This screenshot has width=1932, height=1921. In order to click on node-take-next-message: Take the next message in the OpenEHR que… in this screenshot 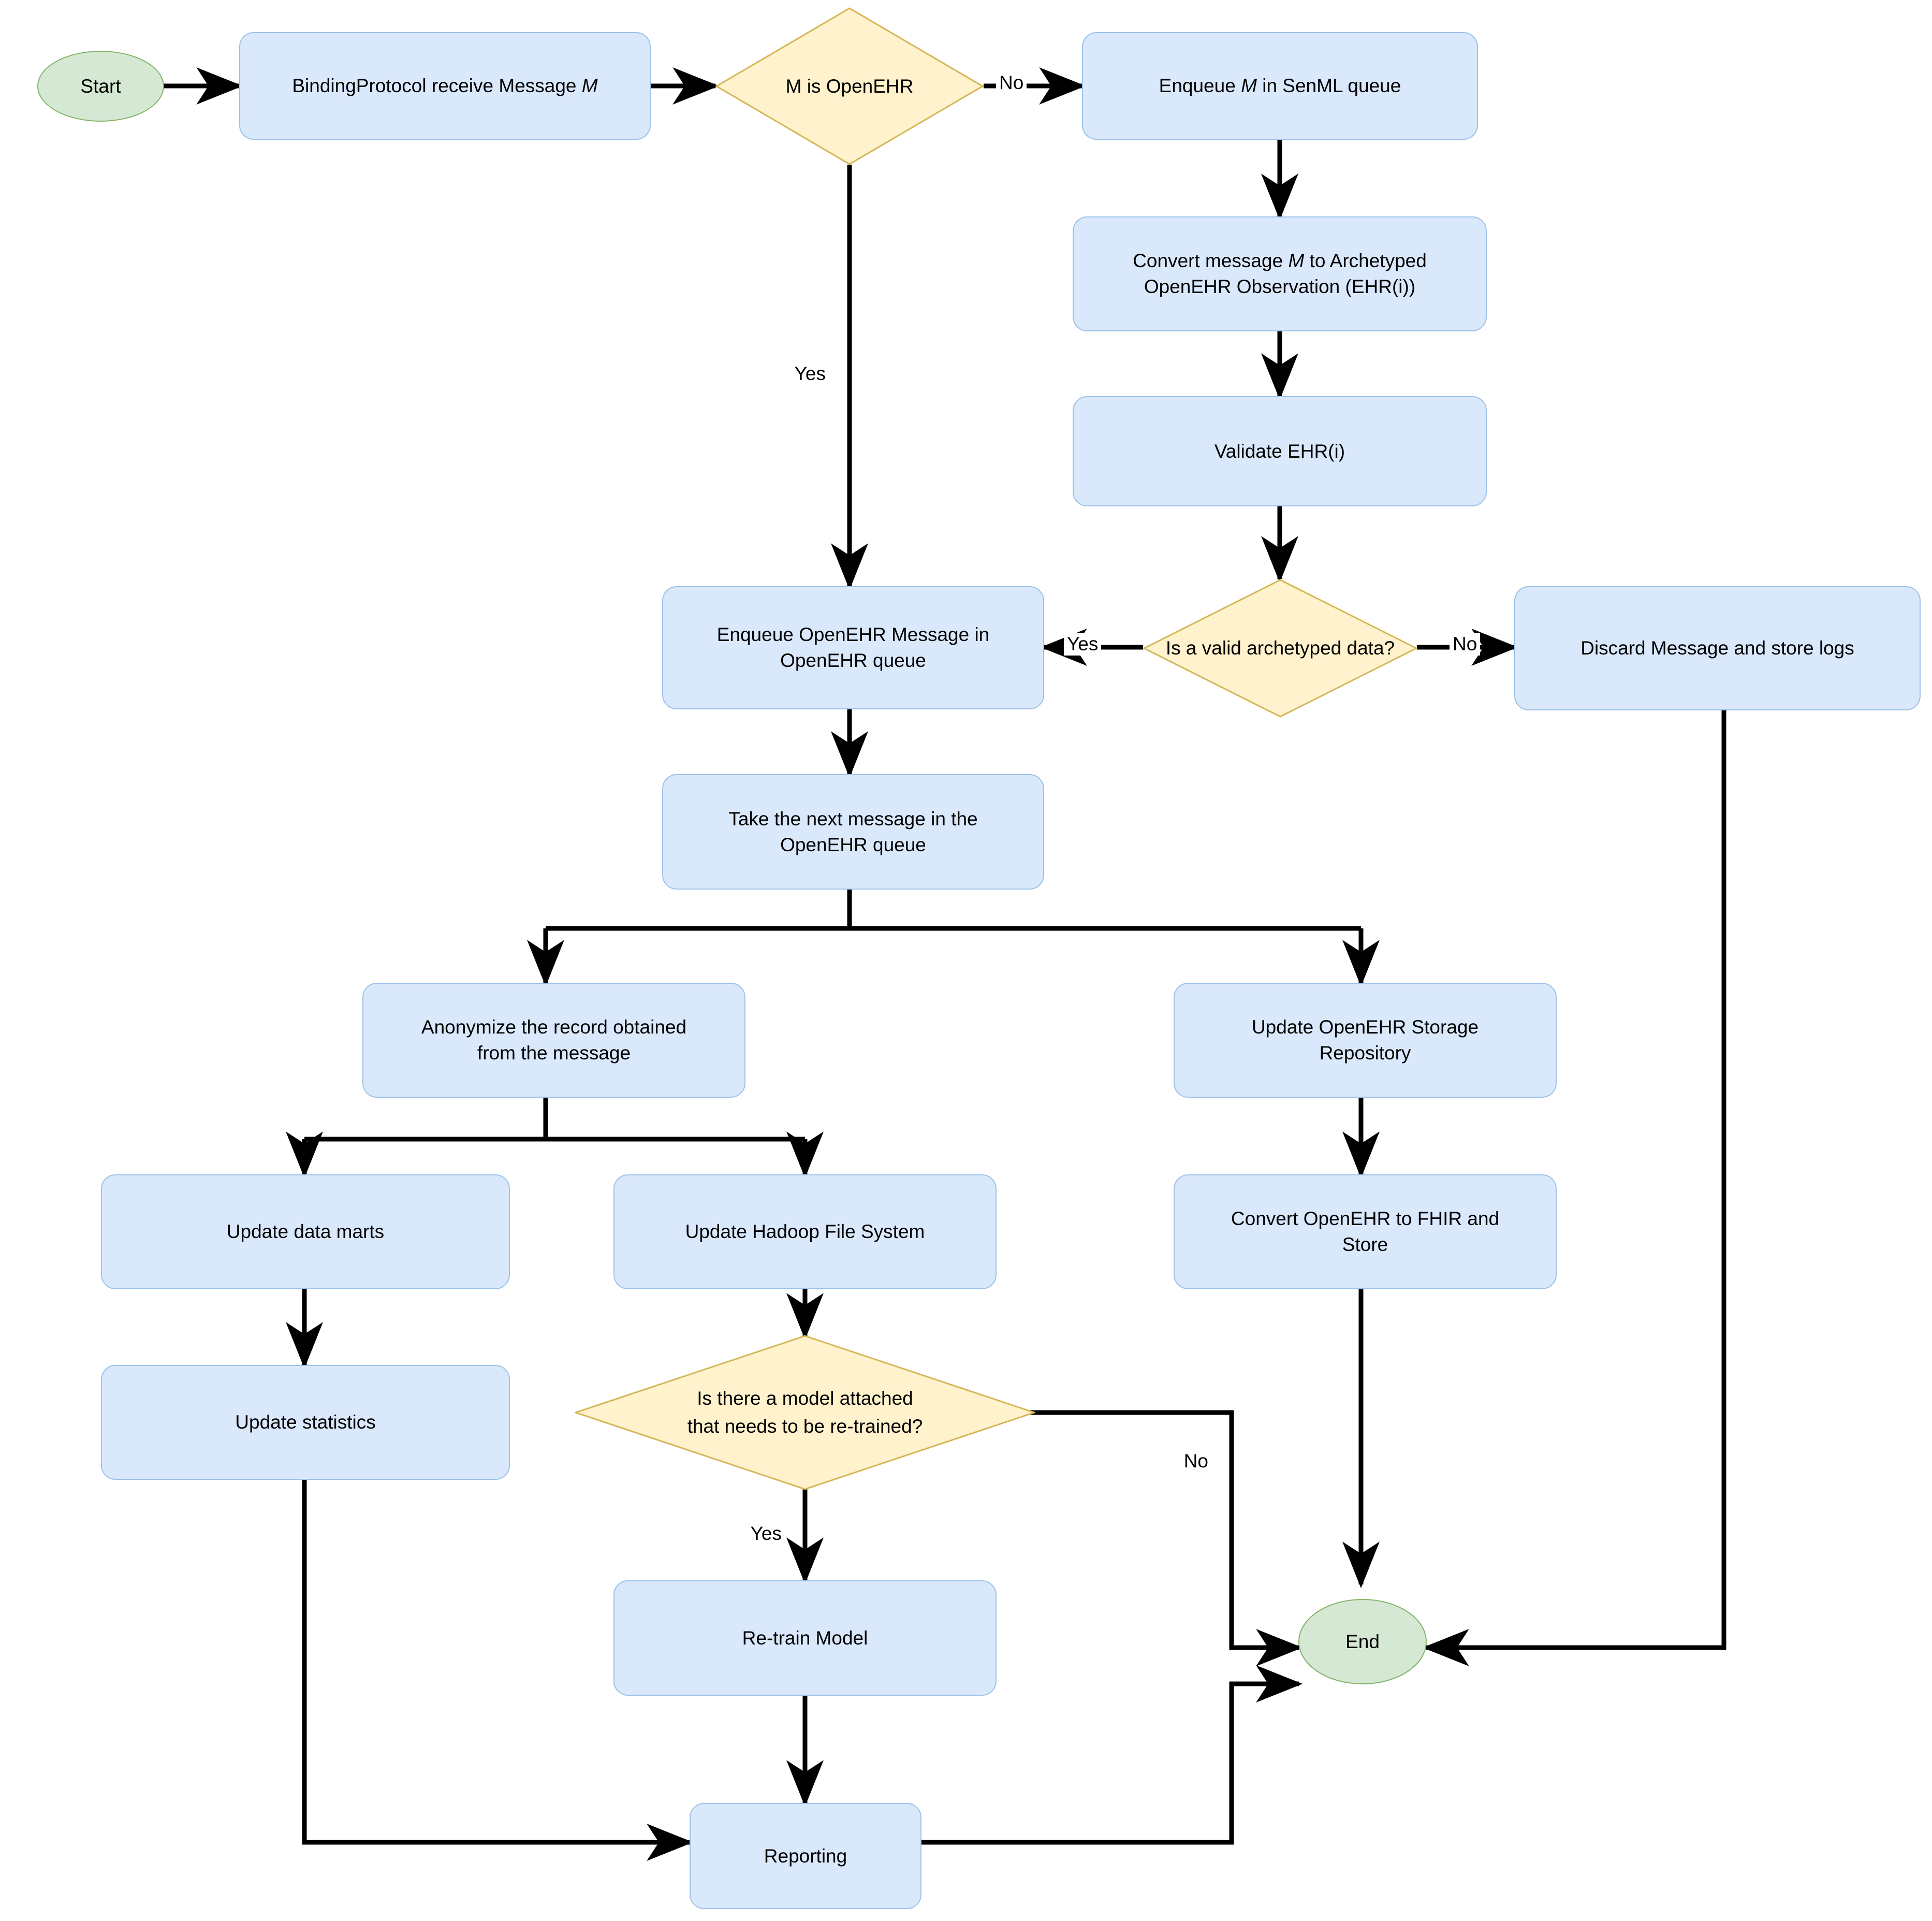, I will do `click(853, 832)`.